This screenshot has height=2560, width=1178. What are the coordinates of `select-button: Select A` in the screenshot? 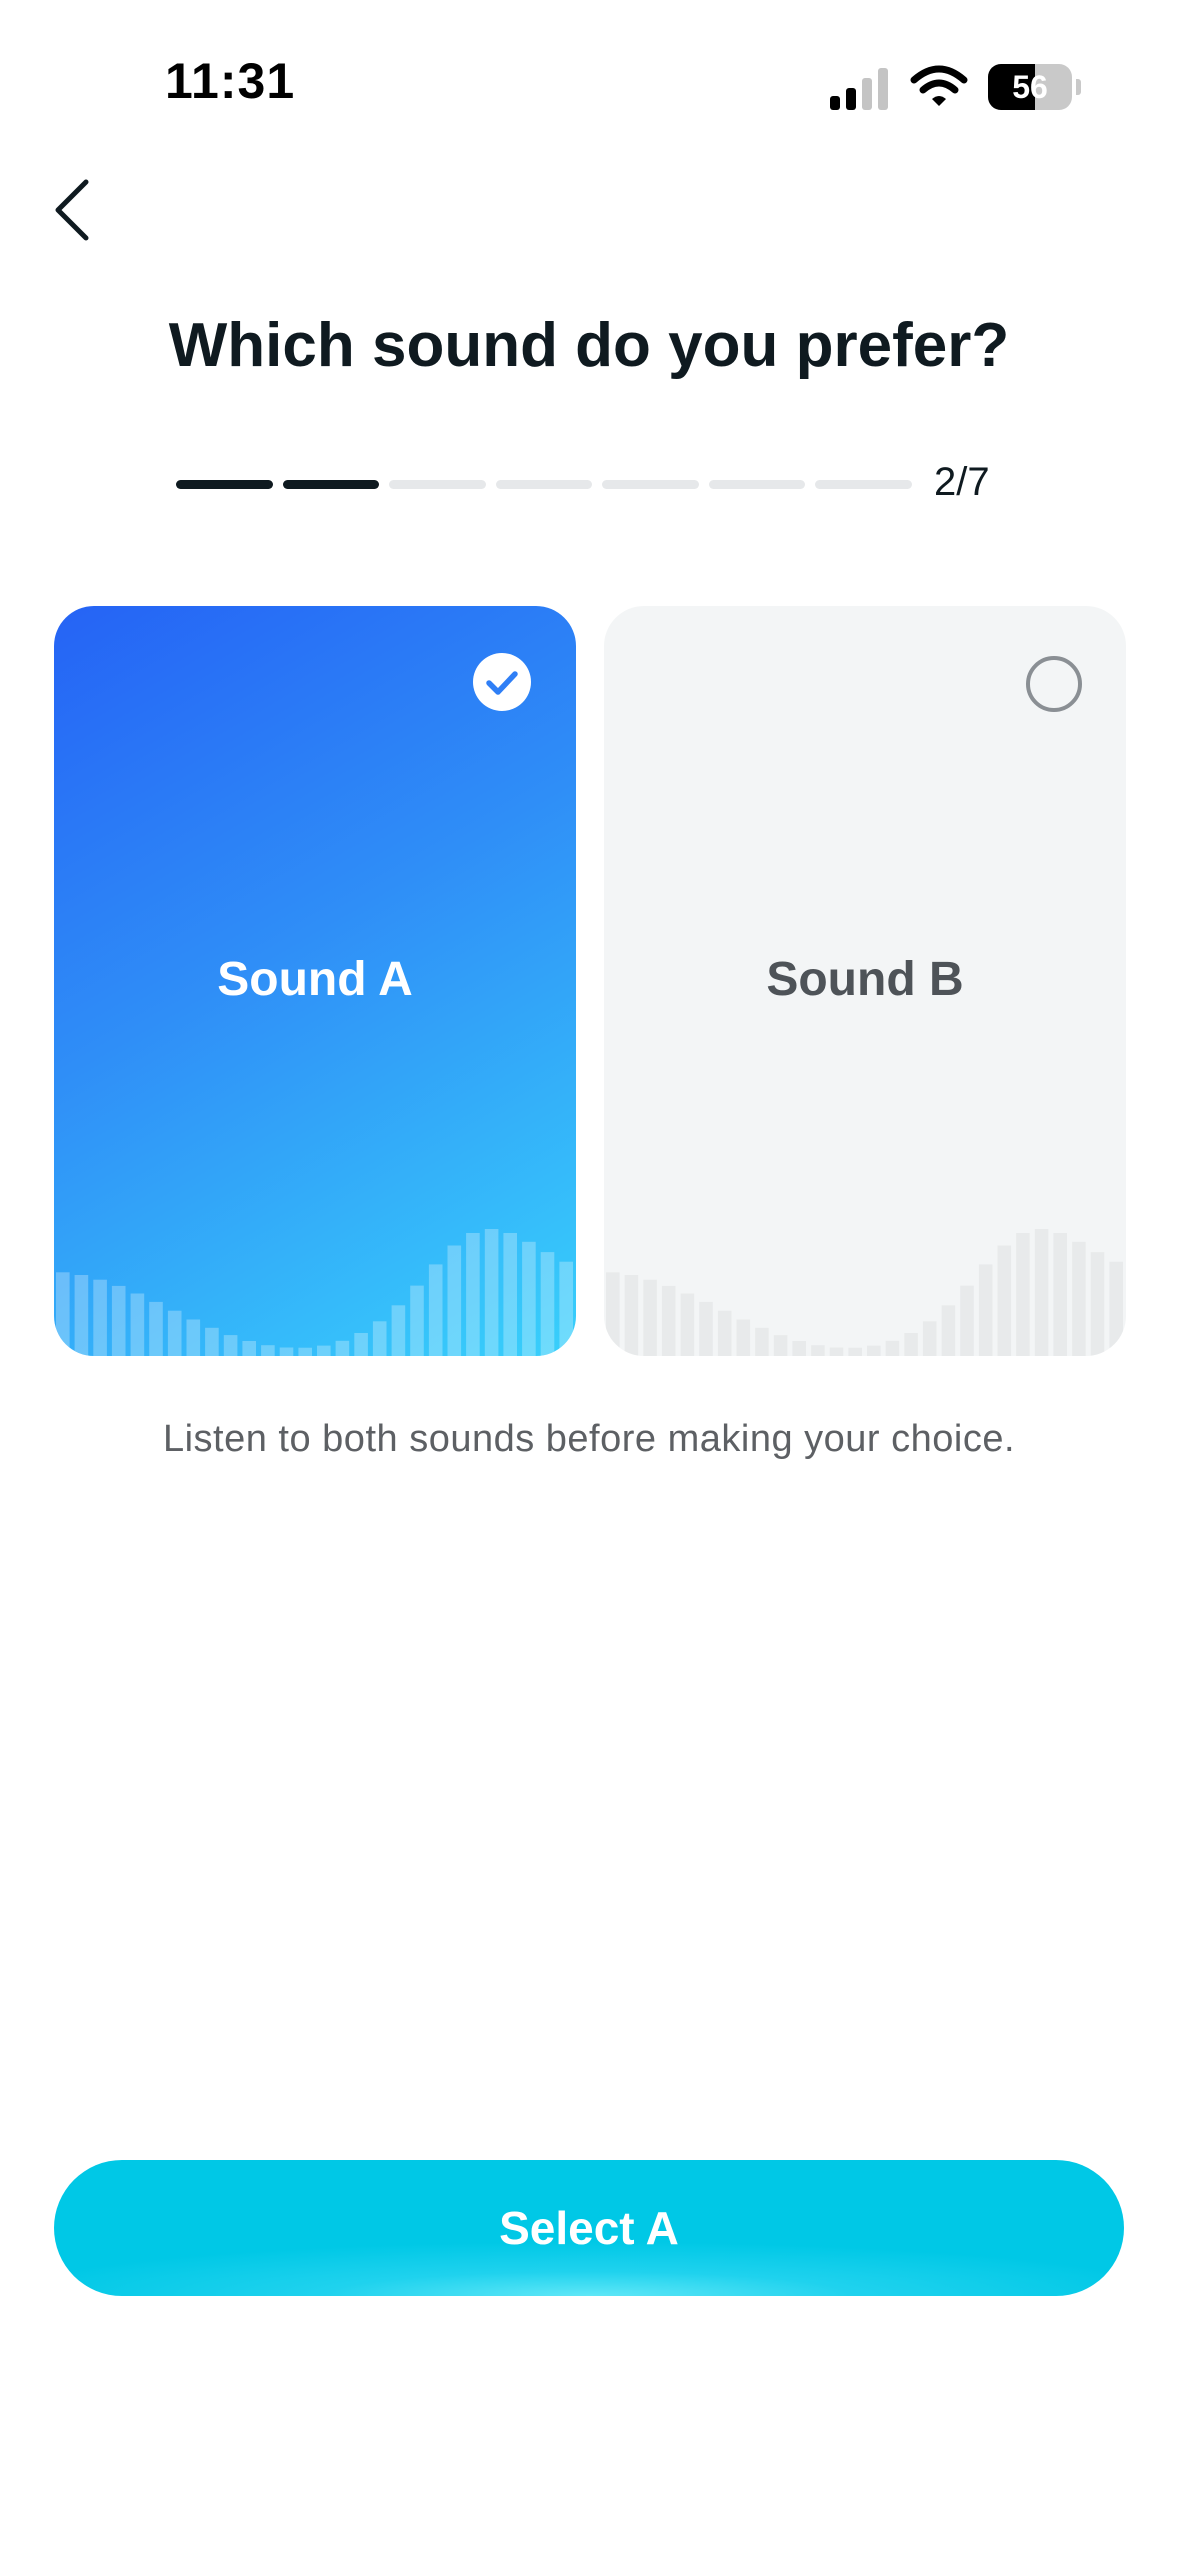 It's located at (589, 2228).